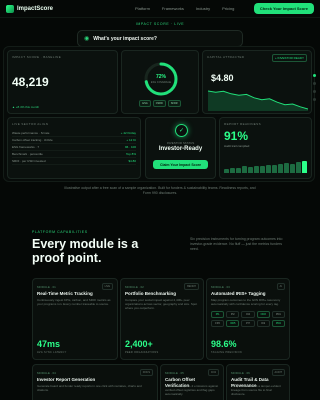 The height and width of the screenshot is (400, 320). I want to click on section-eyebrow: PLATFORM CAPABILITIES, so click(60, 232).